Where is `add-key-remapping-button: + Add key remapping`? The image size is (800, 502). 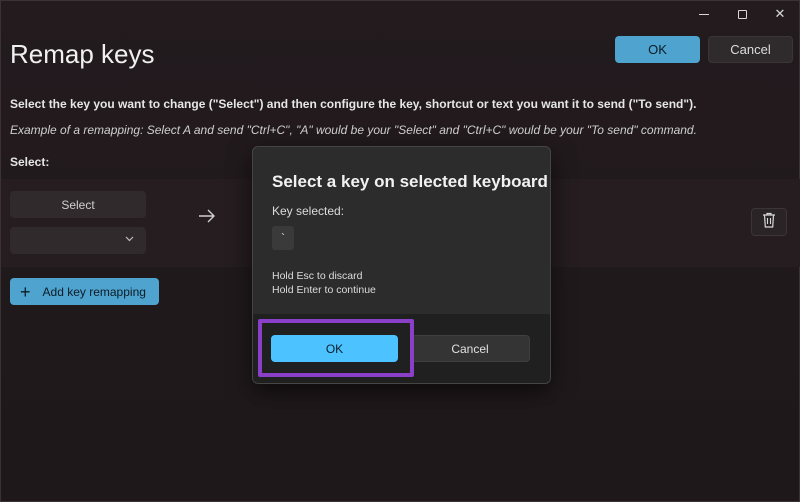
add-key-remapping-button: + Add key remapping is located at coordinates (84, 291).